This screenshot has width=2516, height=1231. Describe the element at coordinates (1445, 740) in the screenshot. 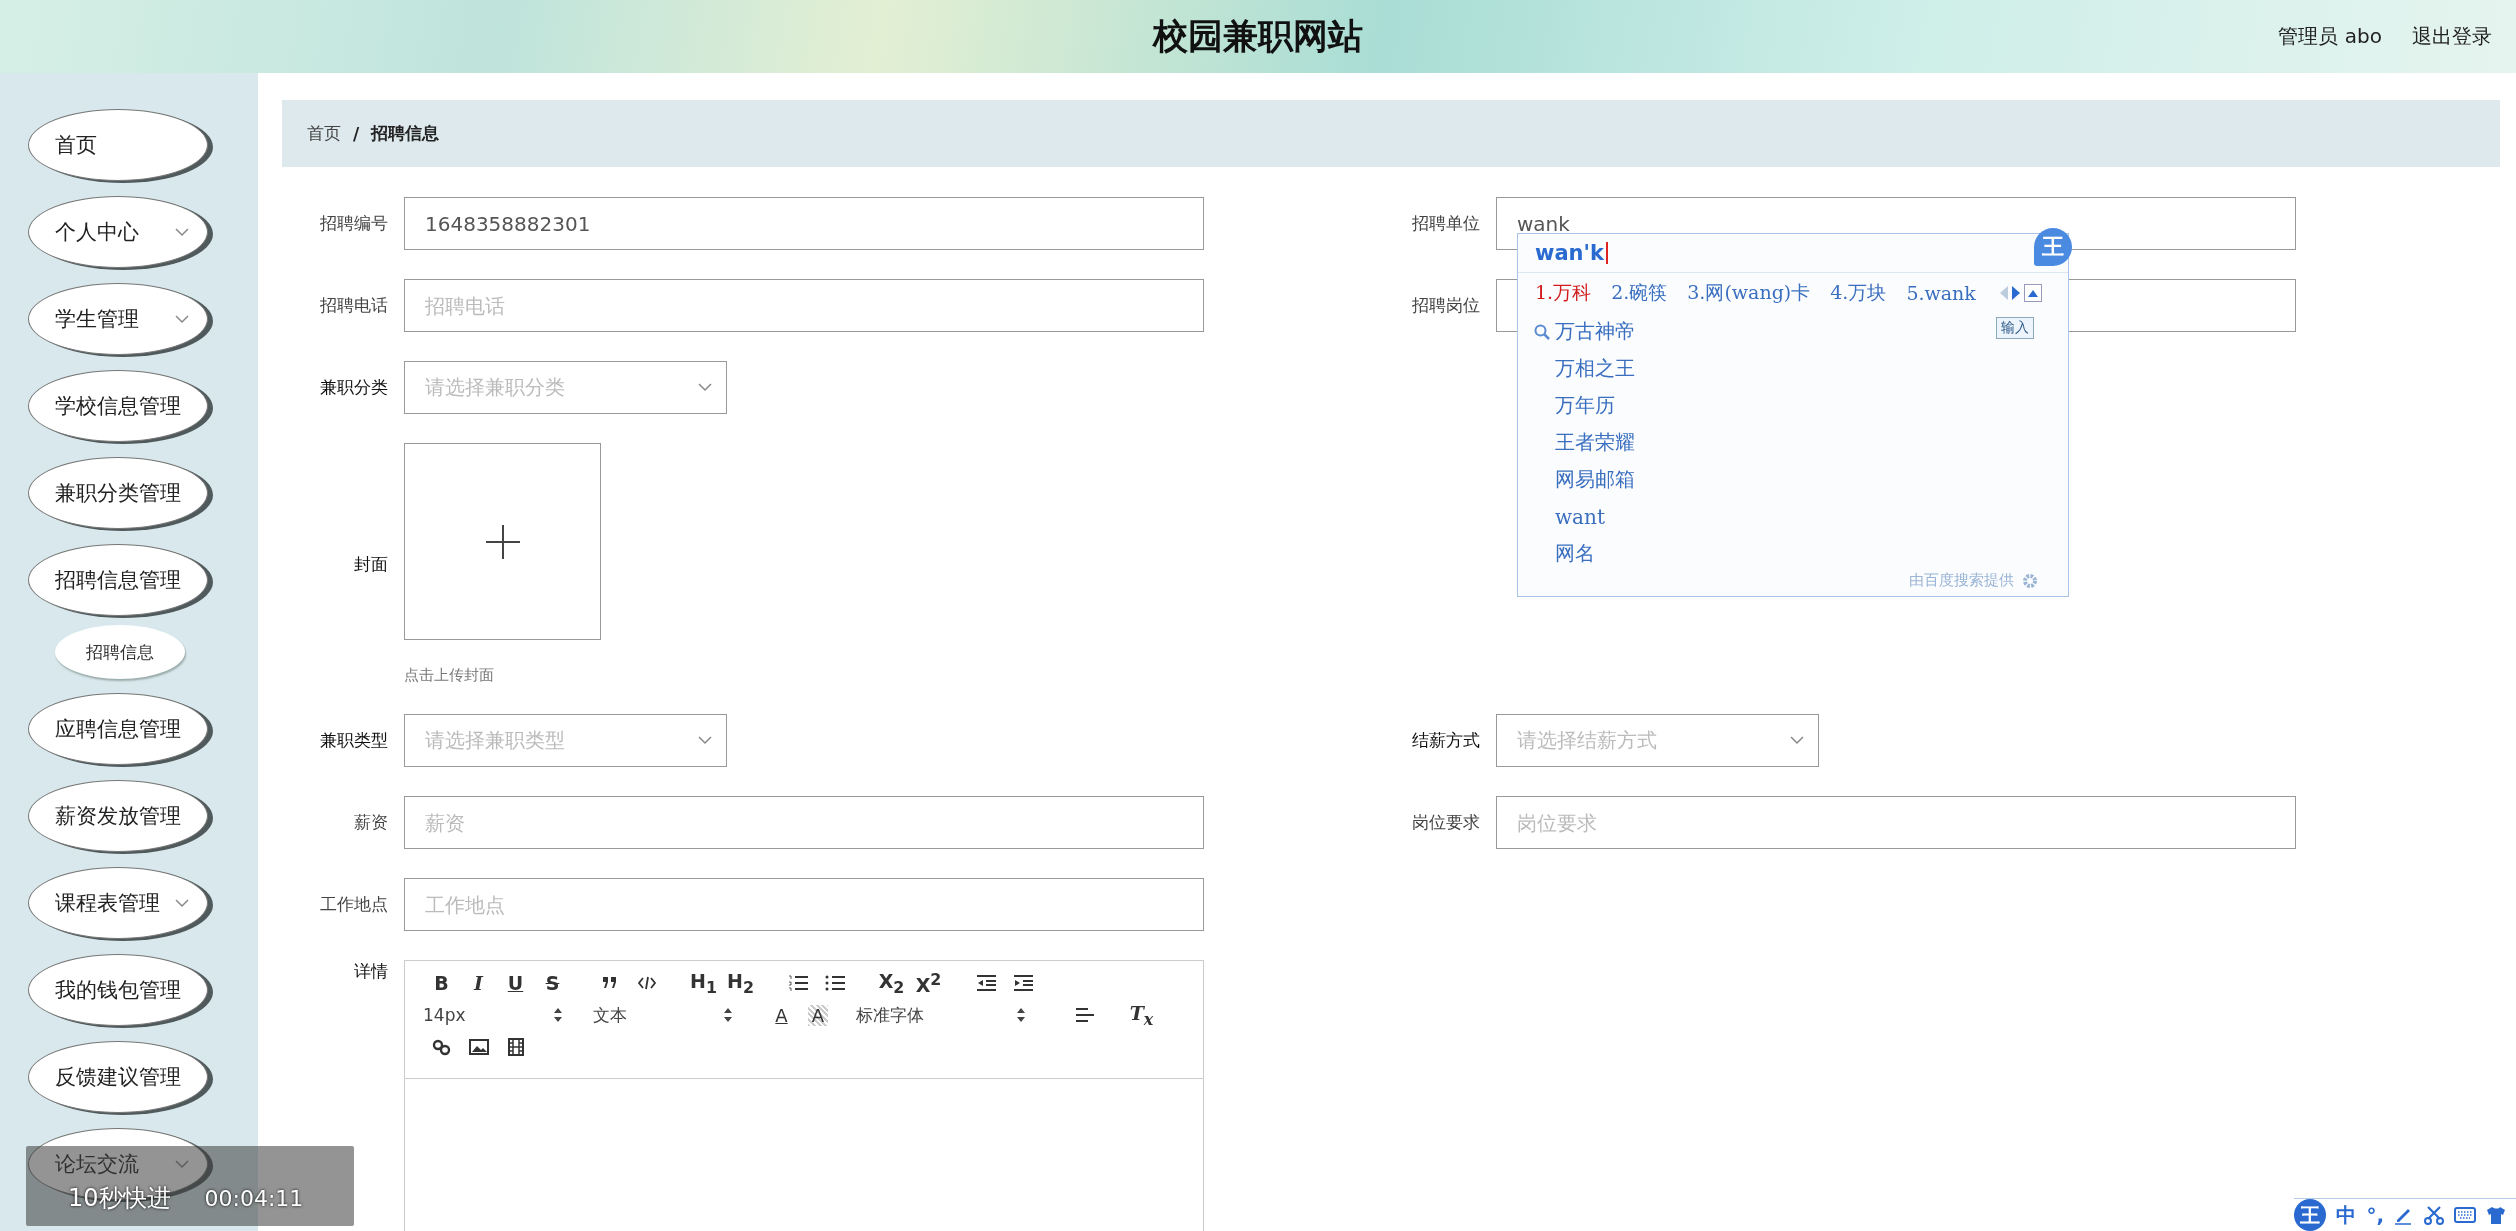

I see `field-label: 结薪方式` at that location.